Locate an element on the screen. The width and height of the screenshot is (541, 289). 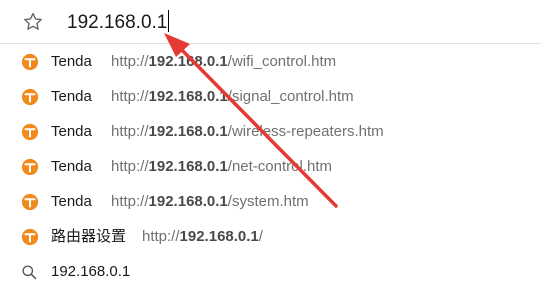
suggestion-item: 路由器设置 http://192.168.0.1/ is located at coordinates (270, 237).